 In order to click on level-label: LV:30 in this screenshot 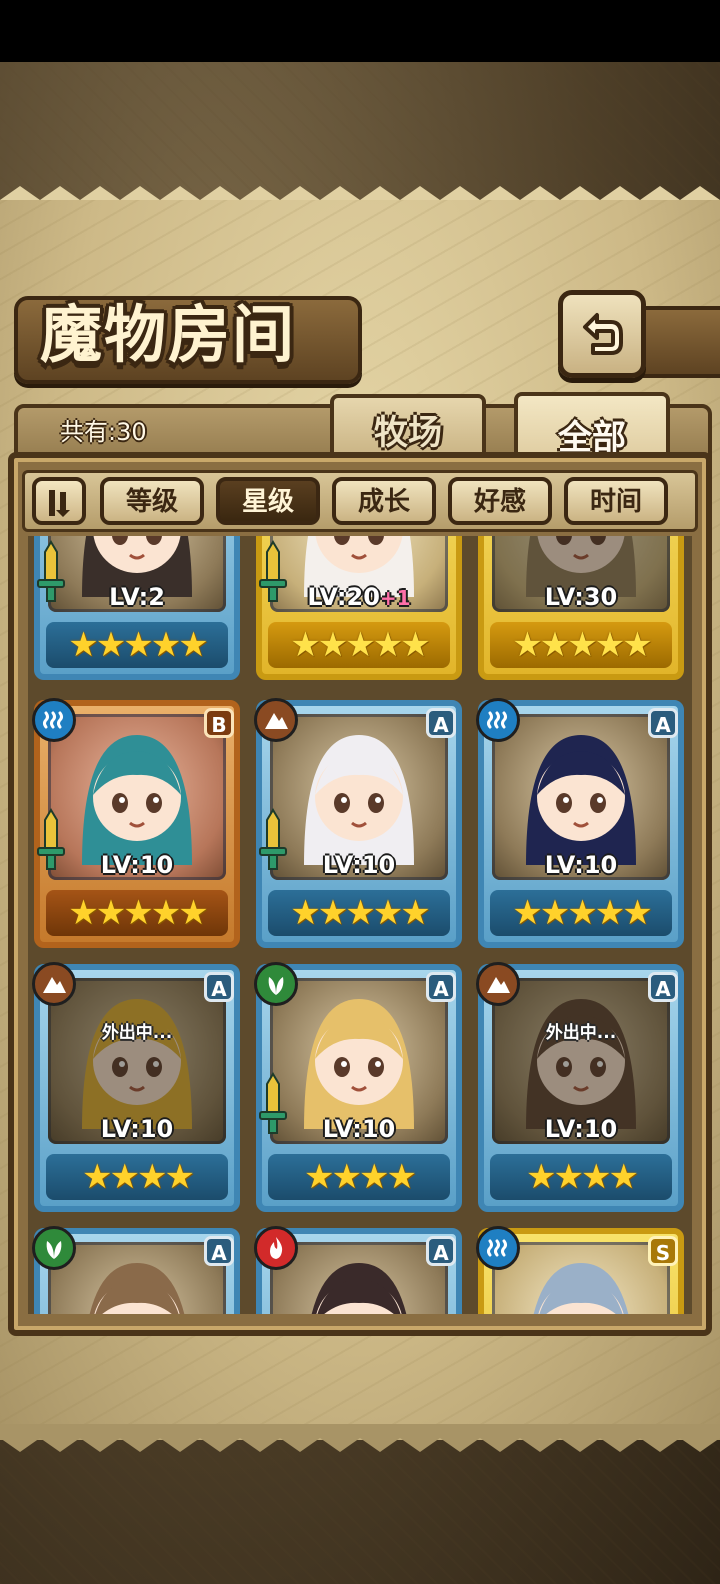, I will do `click(581, 597)`.